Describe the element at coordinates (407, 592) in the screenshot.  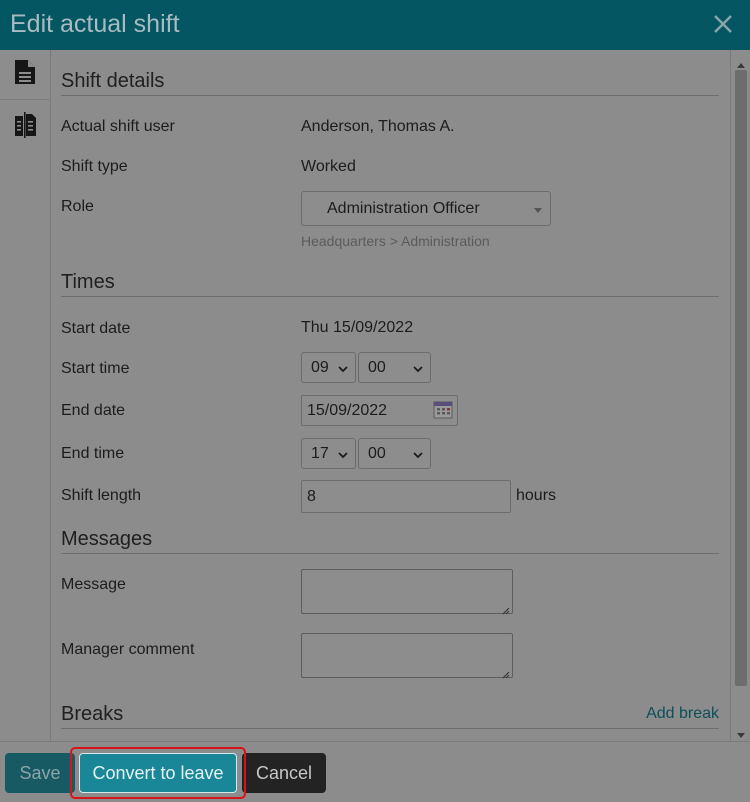
I see `message-textarea` at that location.